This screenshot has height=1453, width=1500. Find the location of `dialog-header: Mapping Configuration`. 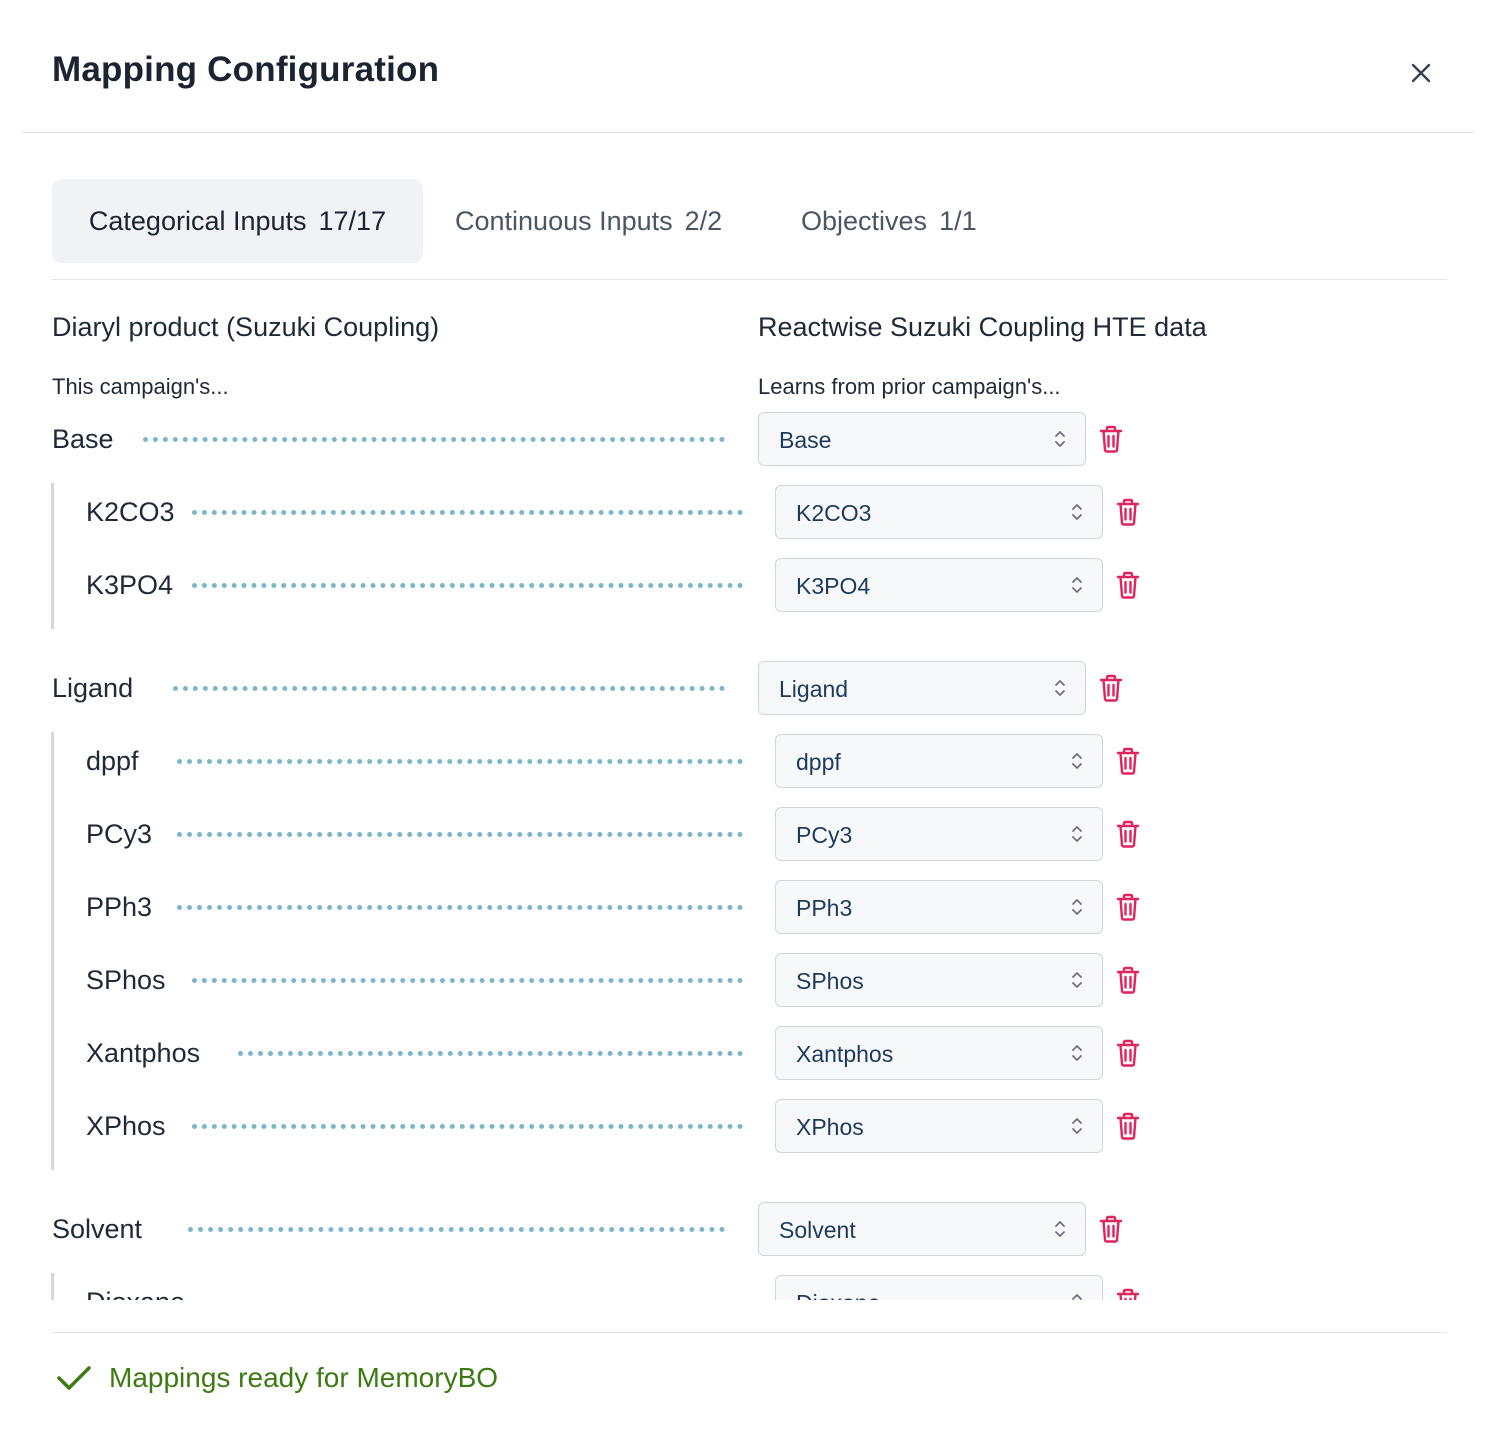

dialog-header: Mapping Configuration is located at coordinates (748, 66).